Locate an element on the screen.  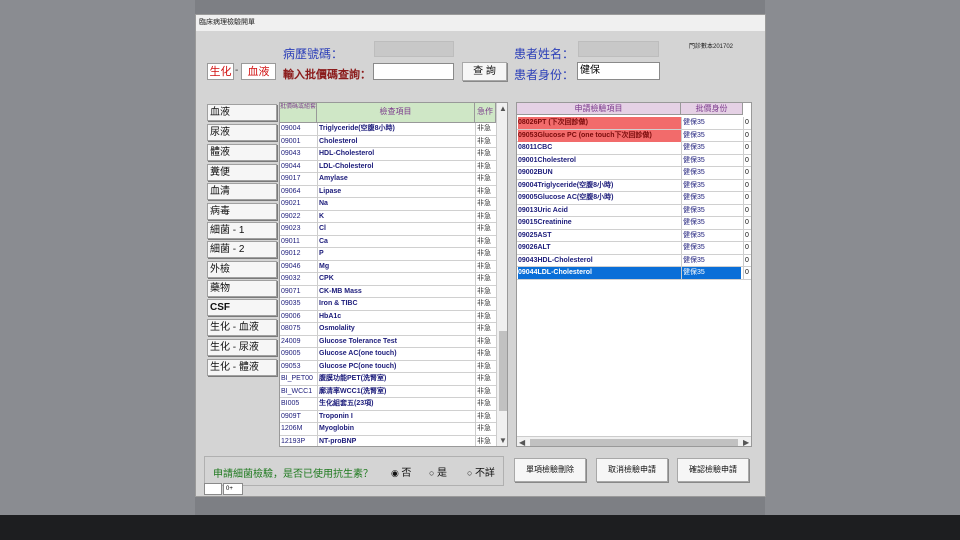
item-code: BI_PET00 is located at coordinates (297, 378).